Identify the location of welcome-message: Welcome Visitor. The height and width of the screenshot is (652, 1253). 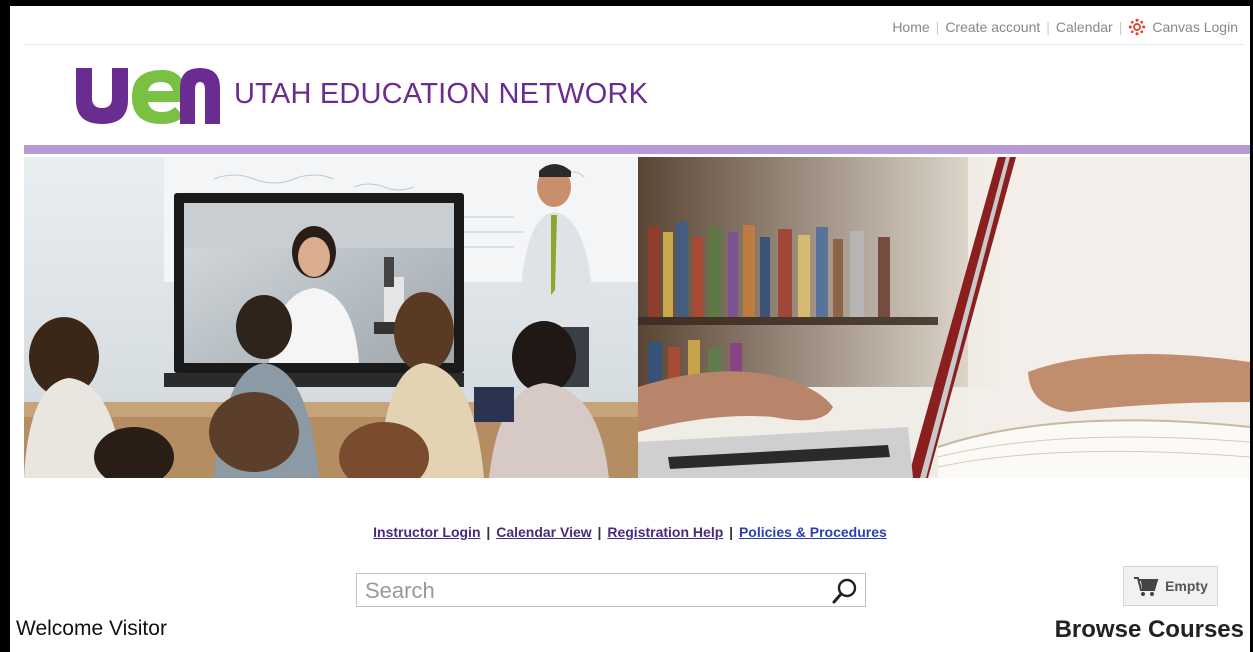
(91, 628).